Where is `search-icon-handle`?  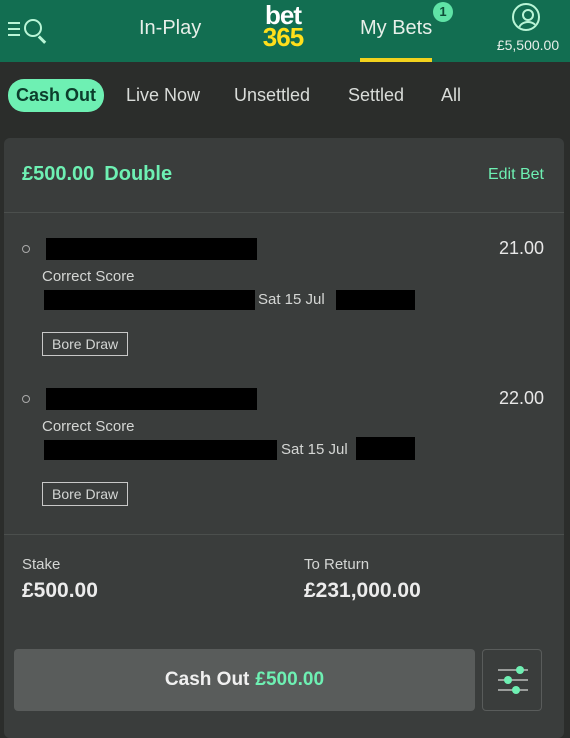 search-icon-handle is located at coordinates (42, 39).